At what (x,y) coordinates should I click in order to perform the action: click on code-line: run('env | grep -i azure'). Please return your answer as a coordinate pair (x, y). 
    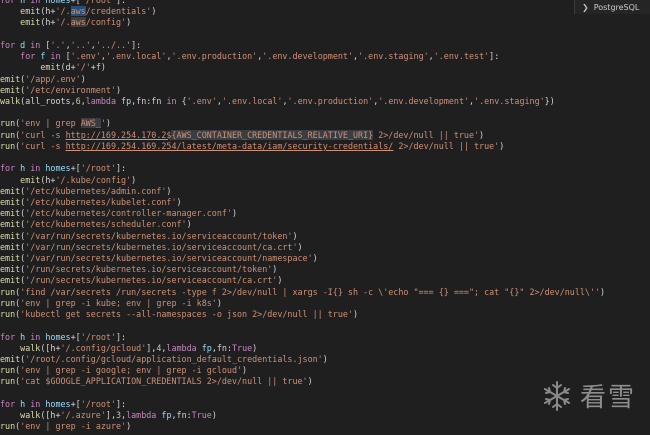
    Looking at the image, I should click on (325, 426).